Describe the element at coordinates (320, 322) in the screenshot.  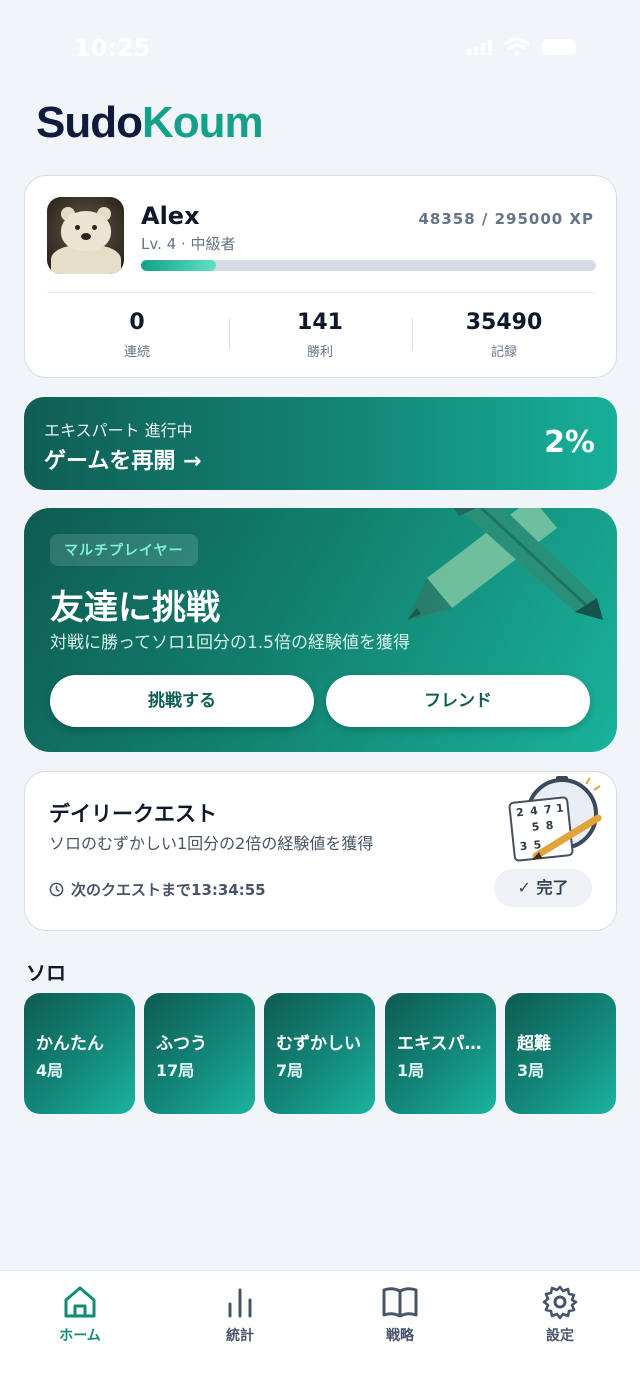
I see `stat-value: 141` at that location.